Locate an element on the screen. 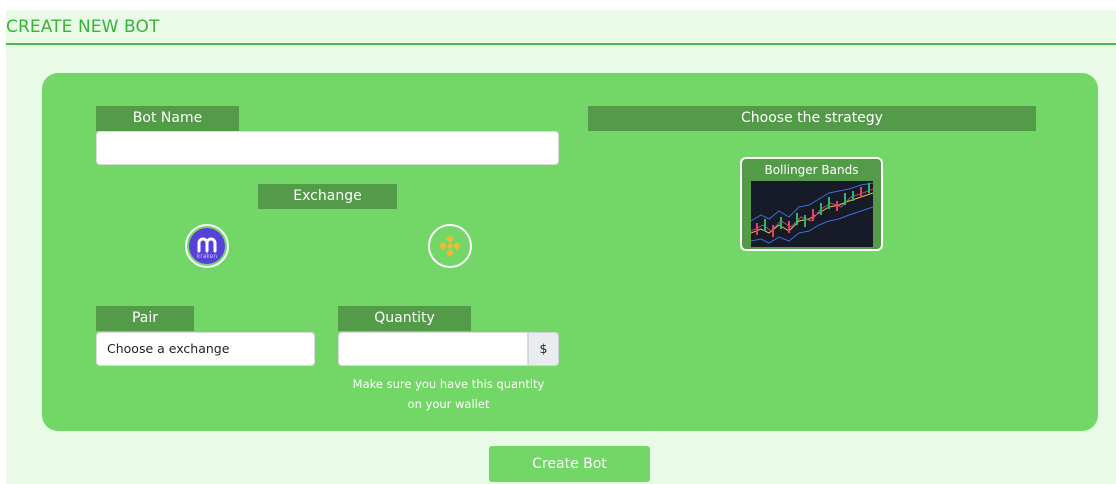 This screenshot has height=484, width=1116. exchange-label: Exchange is located at coordinates (327, 196).